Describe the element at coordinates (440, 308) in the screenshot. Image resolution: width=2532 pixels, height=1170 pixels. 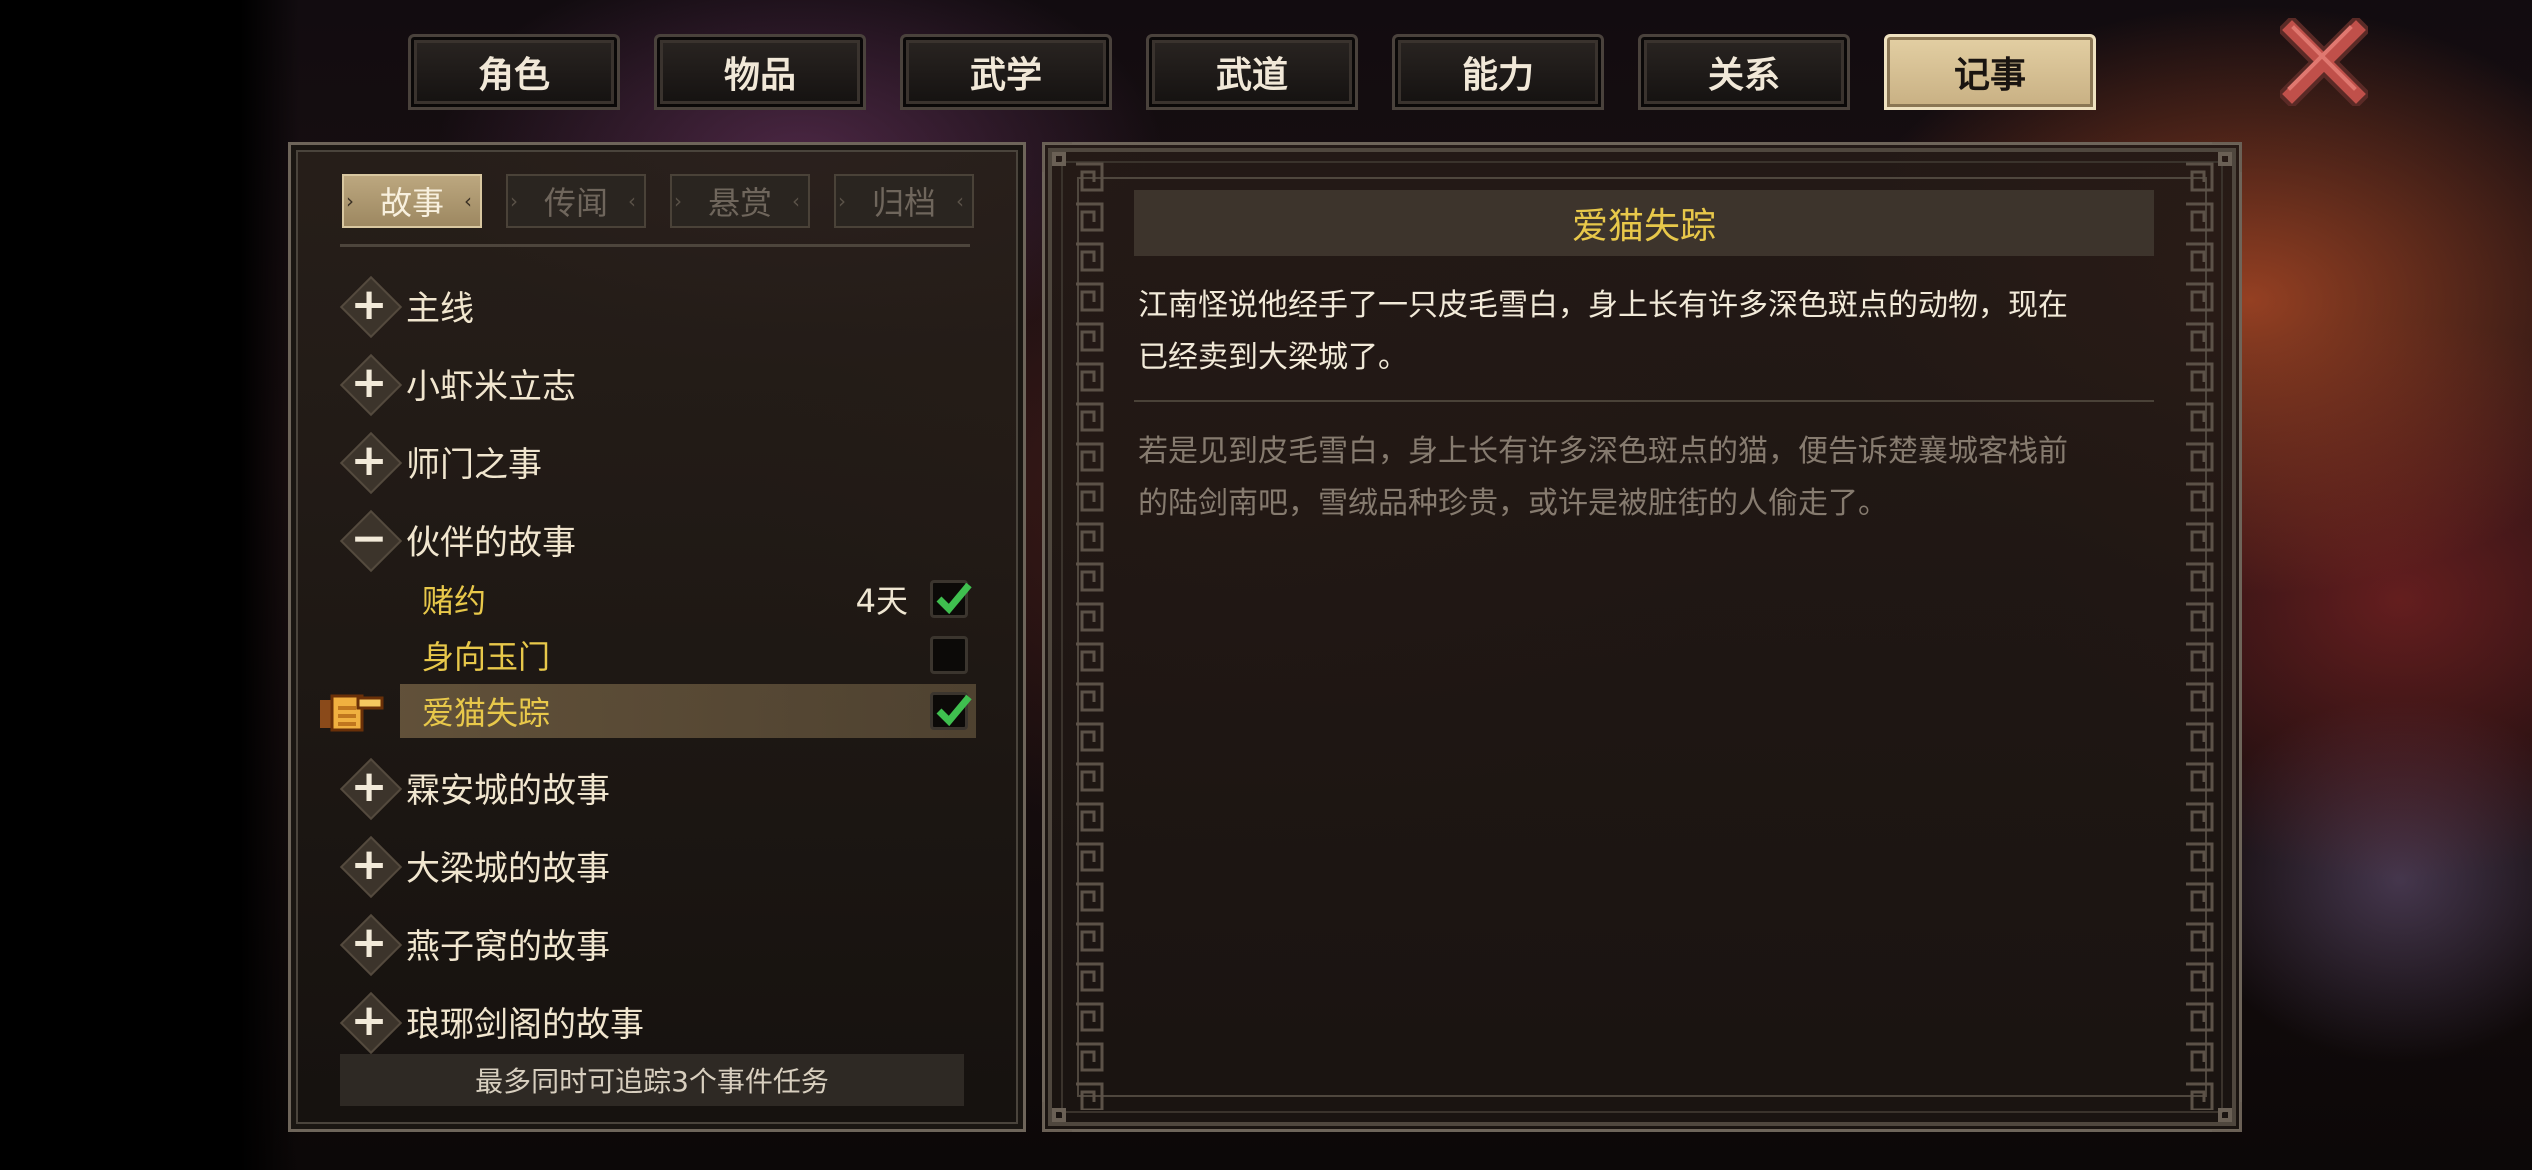
I see `category-label: 主线` at that location.